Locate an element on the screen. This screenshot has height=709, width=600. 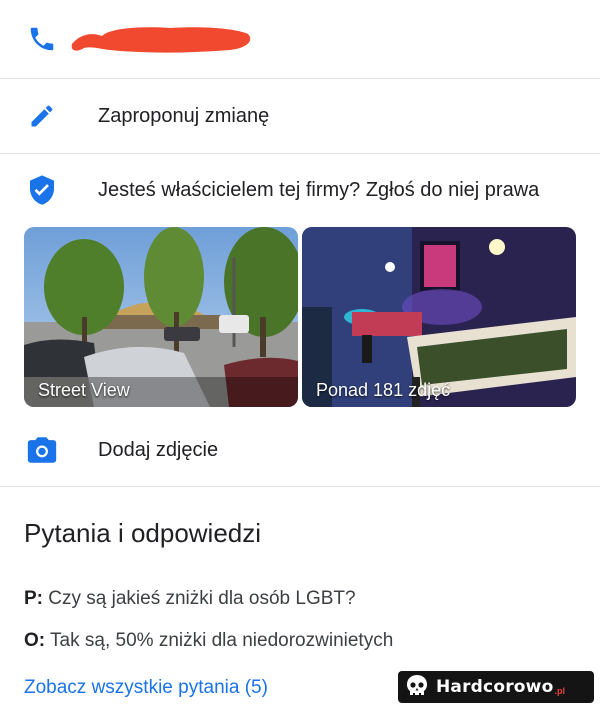
verified-shield-icon is located at coordinates (42, 190).